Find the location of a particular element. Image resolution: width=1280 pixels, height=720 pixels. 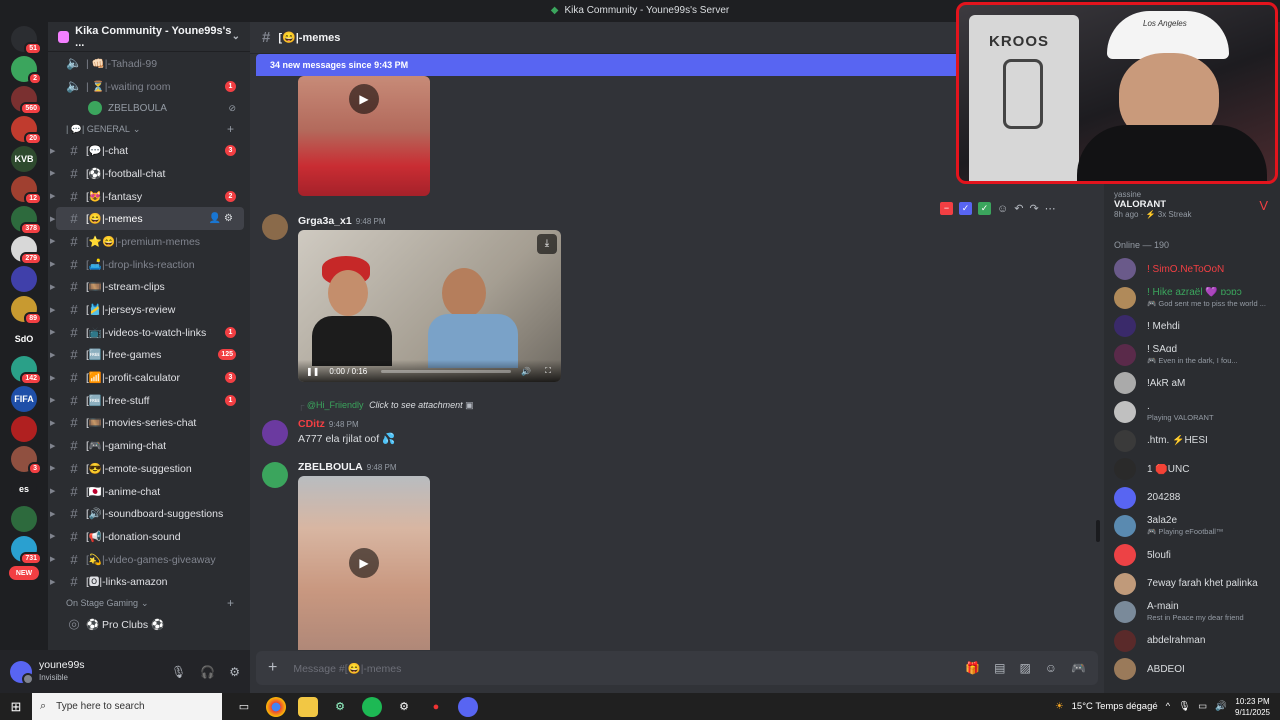

new-messages-bar: 34 new messages since 9:43 PM is located at coordinates (609, 65).